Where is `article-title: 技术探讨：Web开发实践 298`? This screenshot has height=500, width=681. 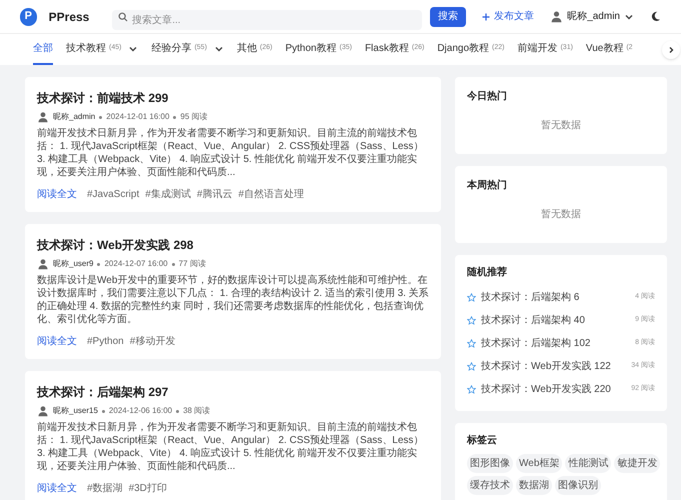
article-title: 技术探讨：Web开发实践 298 is located at coordinates (233, 245).